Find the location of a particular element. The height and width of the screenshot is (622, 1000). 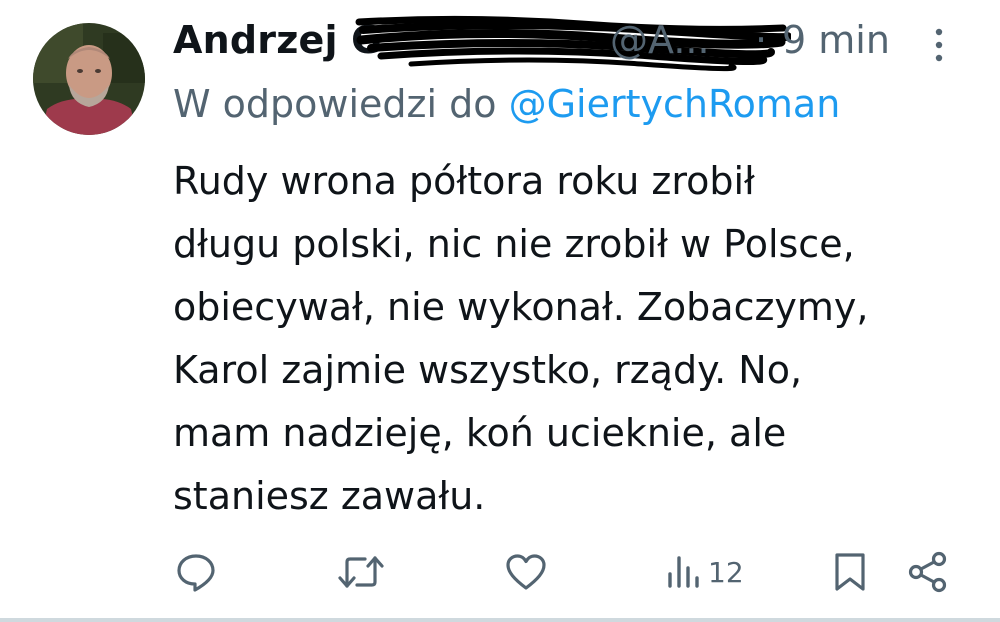

bookmark-icon is located at coordinates (850, 572).